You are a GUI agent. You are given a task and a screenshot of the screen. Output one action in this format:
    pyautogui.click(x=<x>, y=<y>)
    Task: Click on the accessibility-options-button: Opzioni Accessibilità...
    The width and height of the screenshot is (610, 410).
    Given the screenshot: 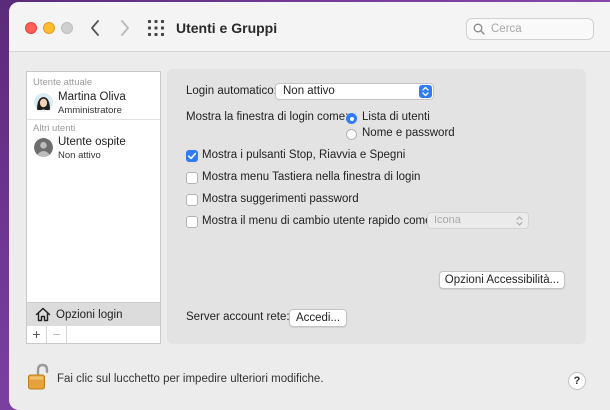 What is the action you would take?
    pyautogui.click(x=502, y=280)
    